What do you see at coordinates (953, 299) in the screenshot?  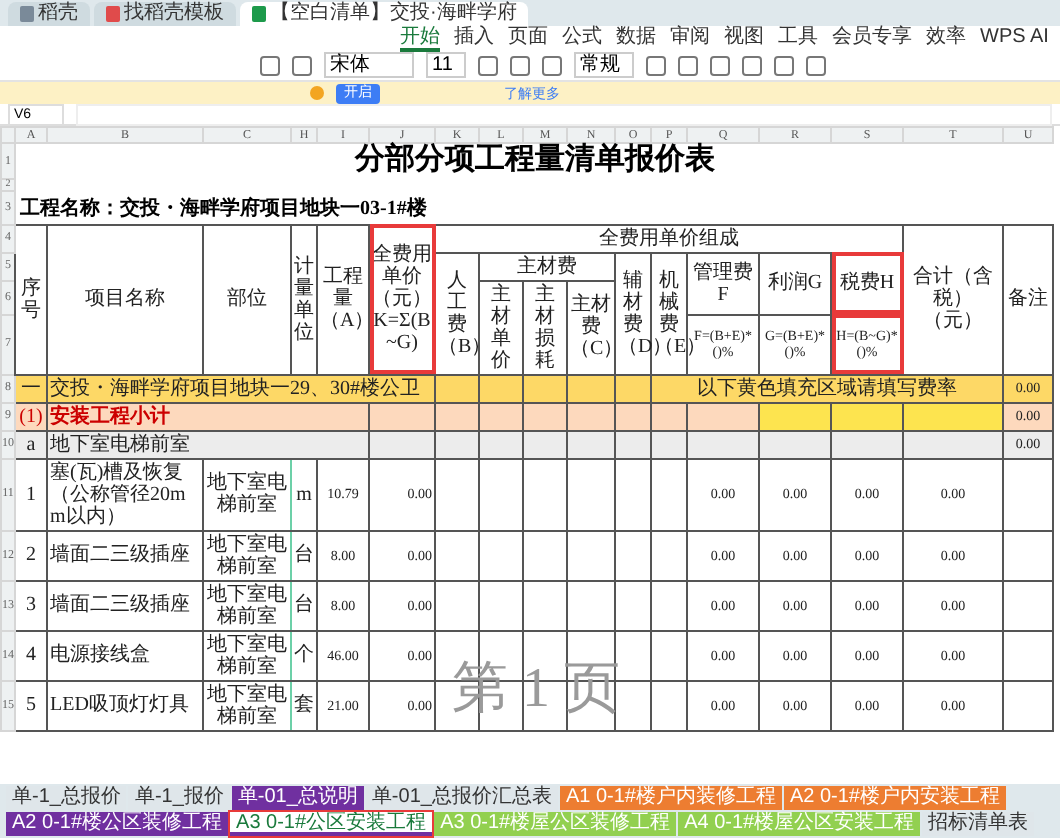 I see `column-header: 合计（含税）（元）` at bounding box center [953, 299].